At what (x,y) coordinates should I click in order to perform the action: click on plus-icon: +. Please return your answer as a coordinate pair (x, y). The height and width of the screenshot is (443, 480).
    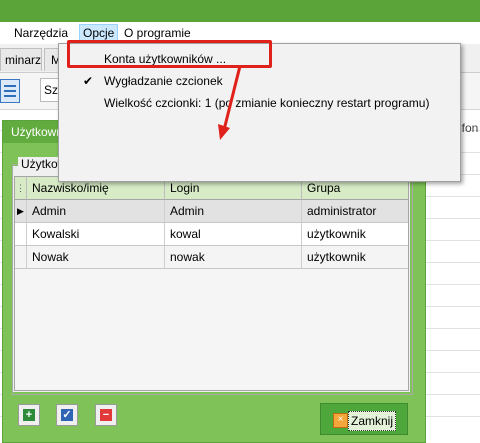
    Looking at the image, I should click on (29, 415).